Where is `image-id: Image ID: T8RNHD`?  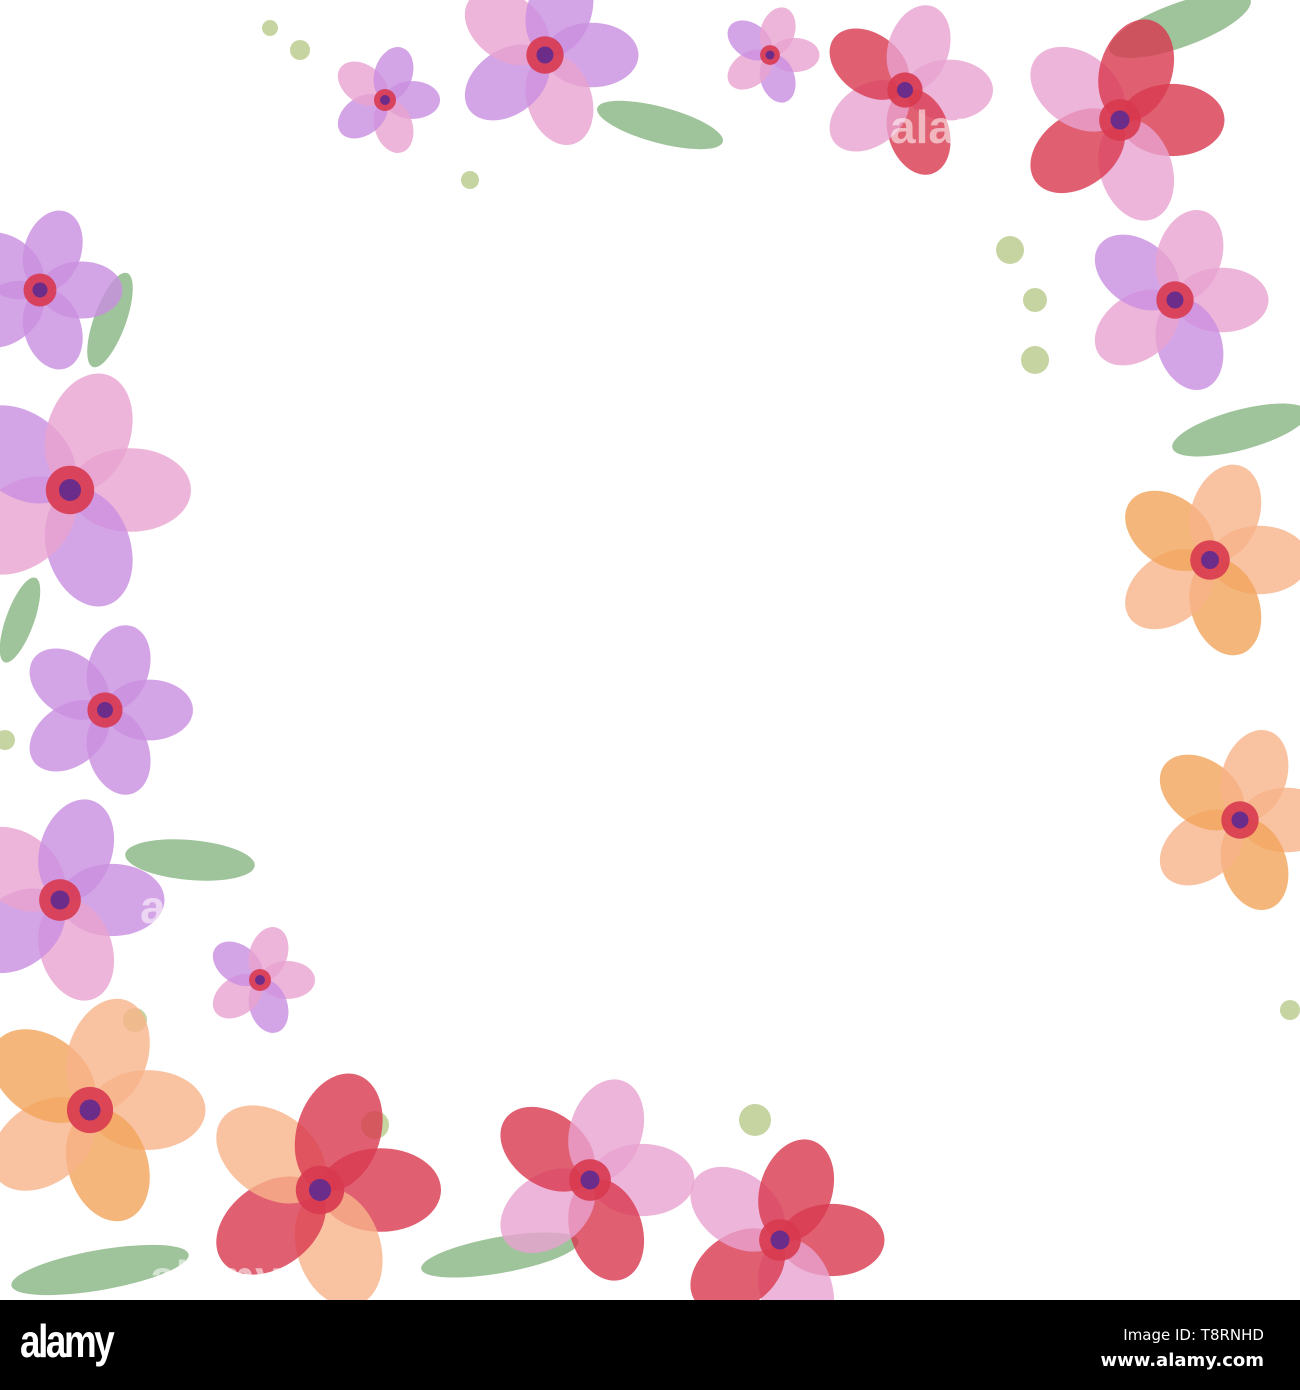
image-id: Image ID: T8RNHD is located at coordinates (1193, 1335).